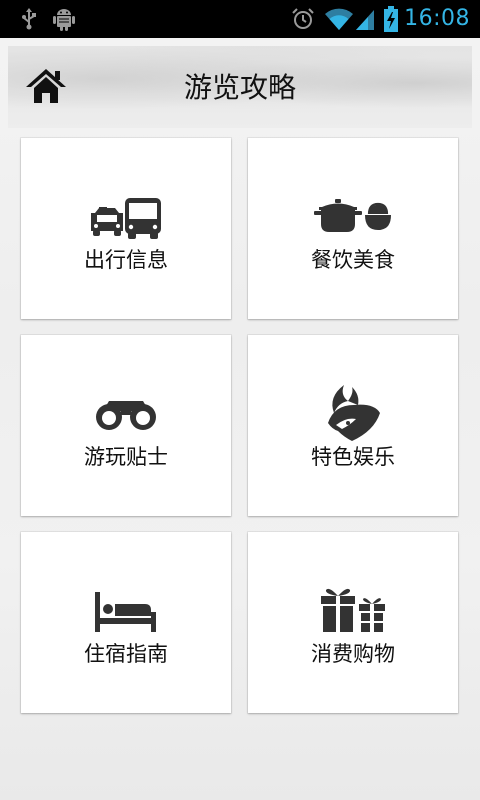  I want to click on usb-icon, so click(29, 19).